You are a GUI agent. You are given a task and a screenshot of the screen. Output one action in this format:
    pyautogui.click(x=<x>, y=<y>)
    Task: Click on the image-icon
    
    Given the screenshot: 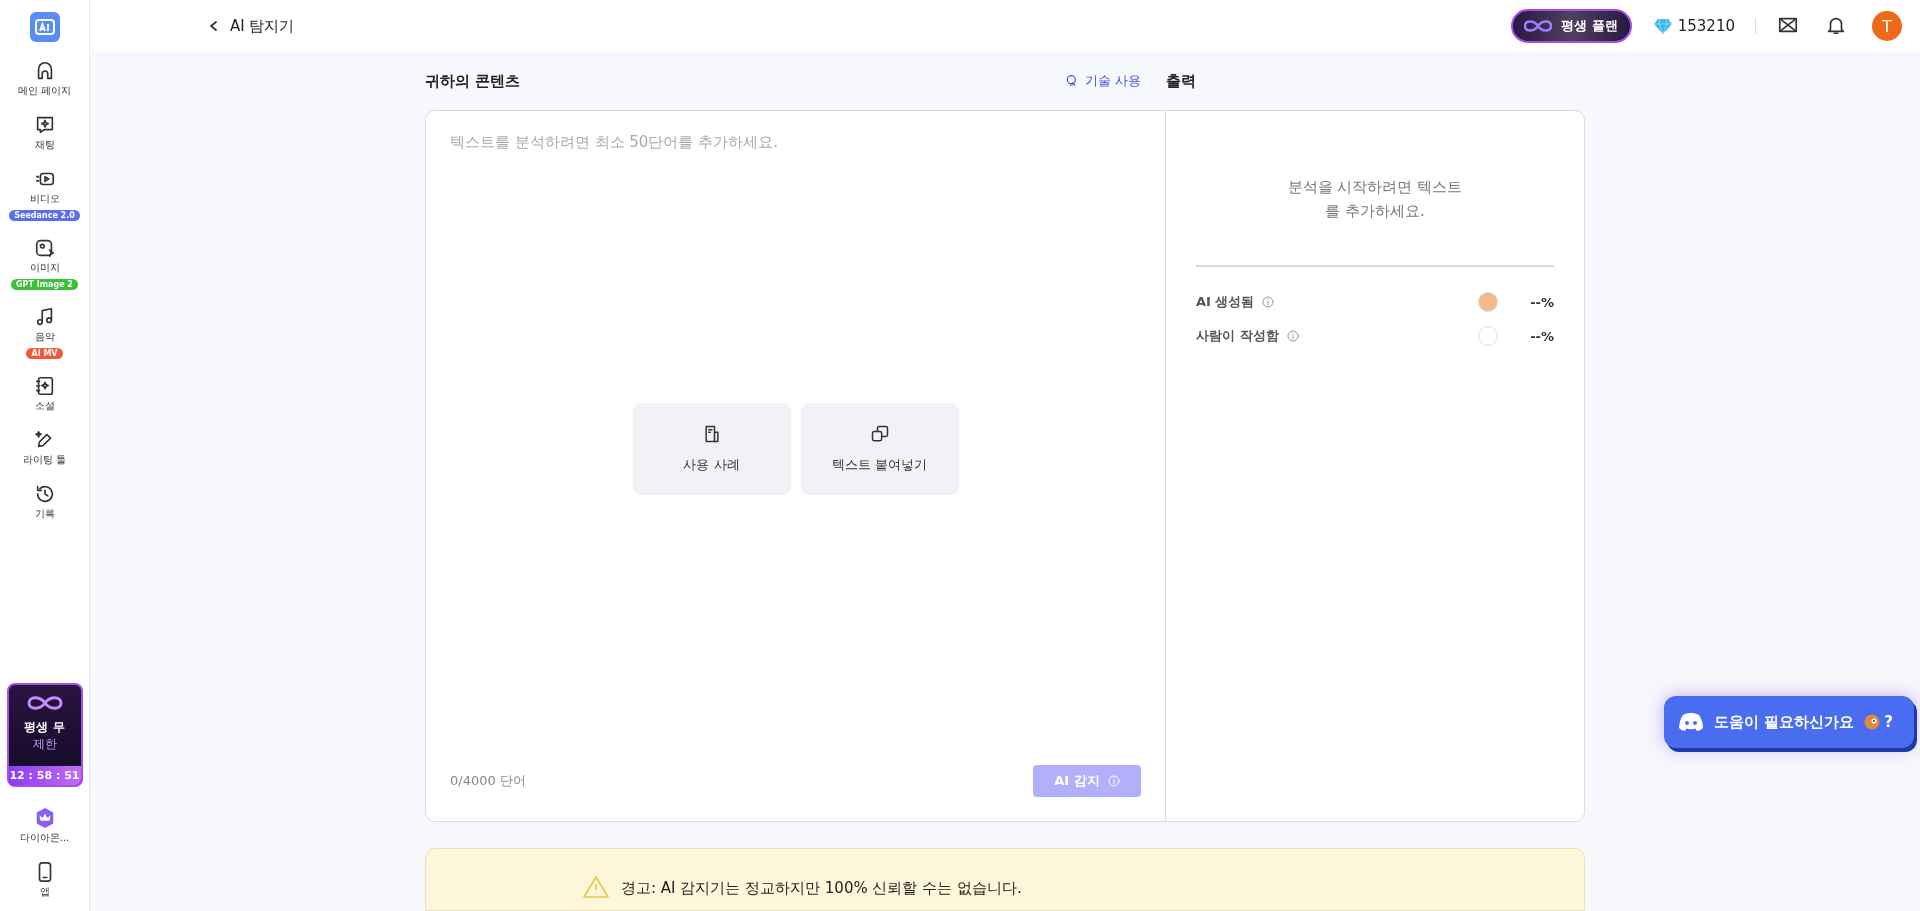 What is the action you would take?
    pyautogui.click(x=44, y=248)
    